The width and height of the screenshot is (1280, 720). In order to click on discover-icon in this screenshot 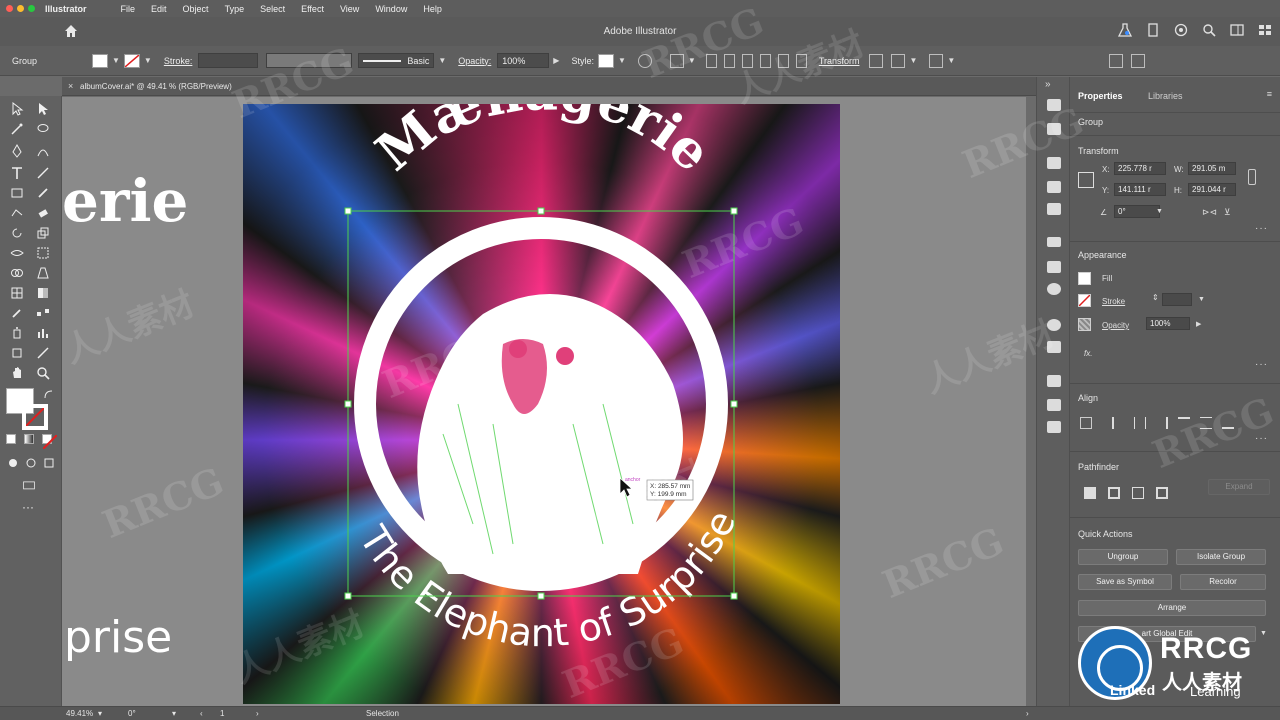, I will do `click(1181, 30)`.